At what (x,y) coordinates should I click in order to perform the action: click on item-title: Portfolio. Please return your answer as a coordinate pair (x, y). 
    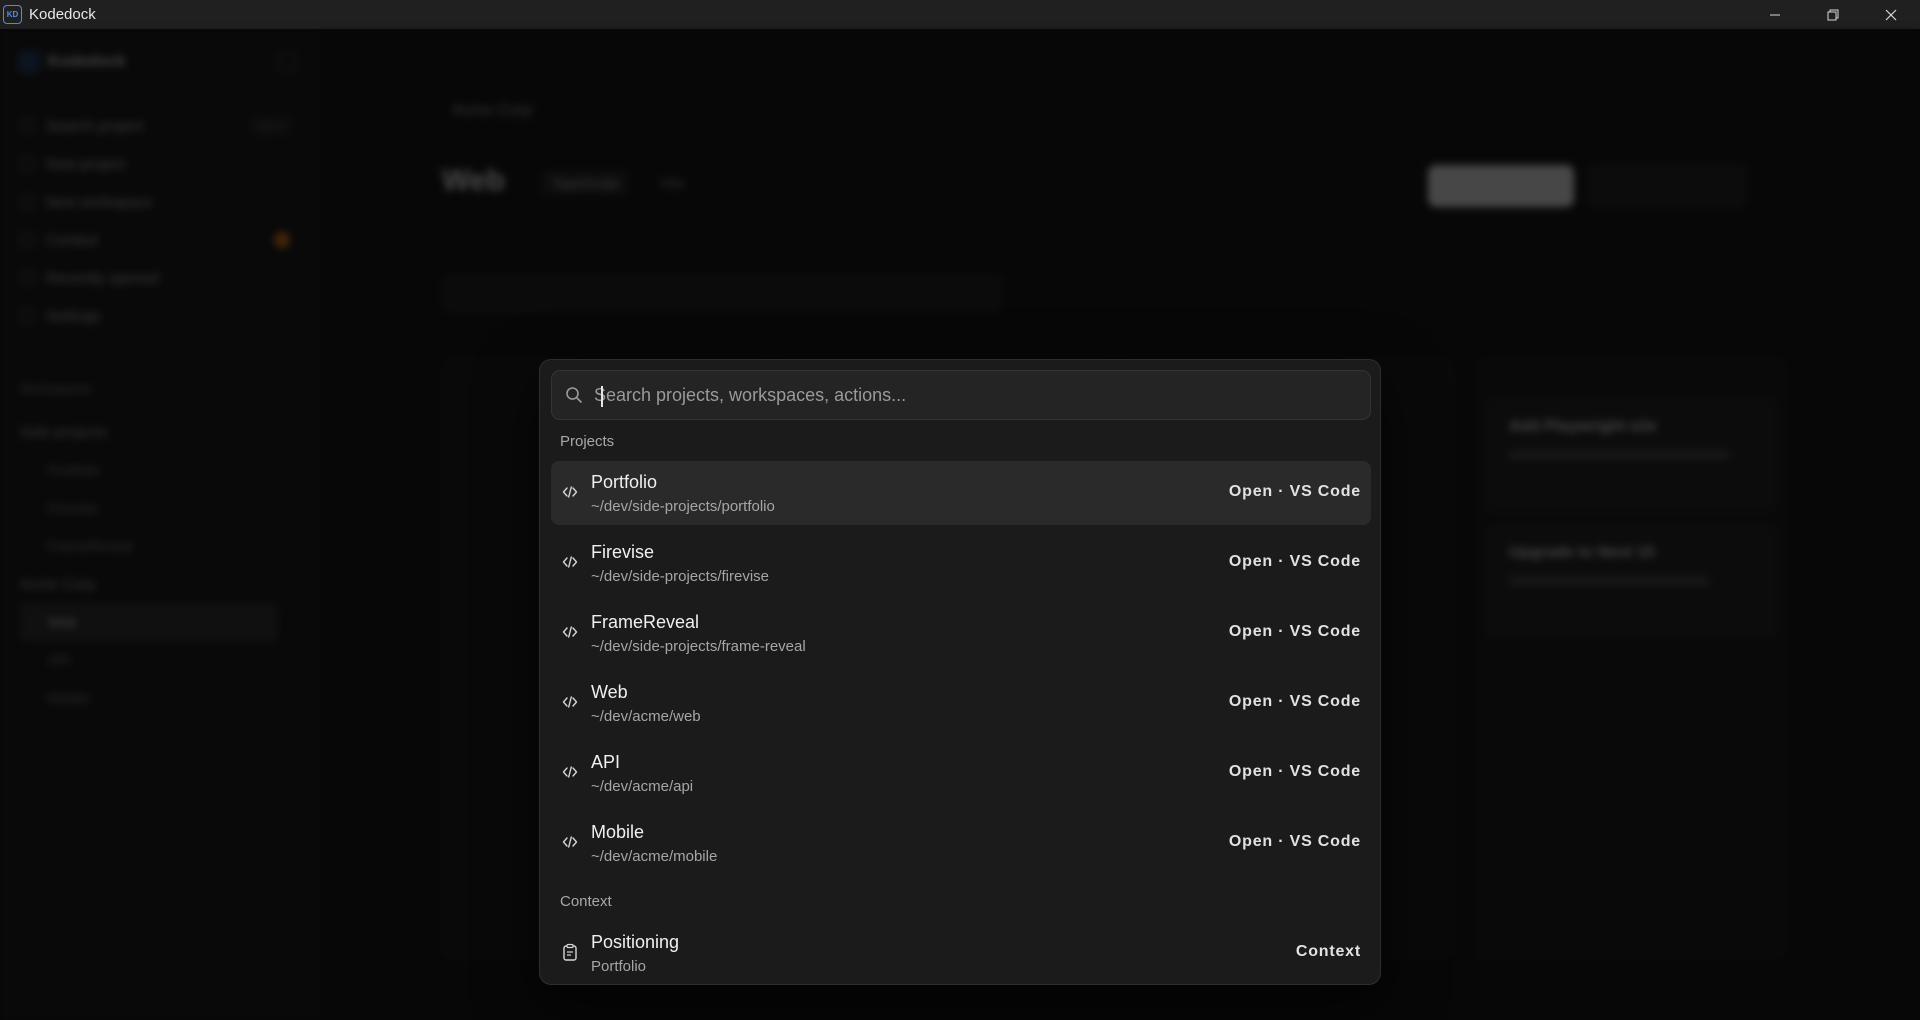
    Looking at the image, I should click on (624, 482).